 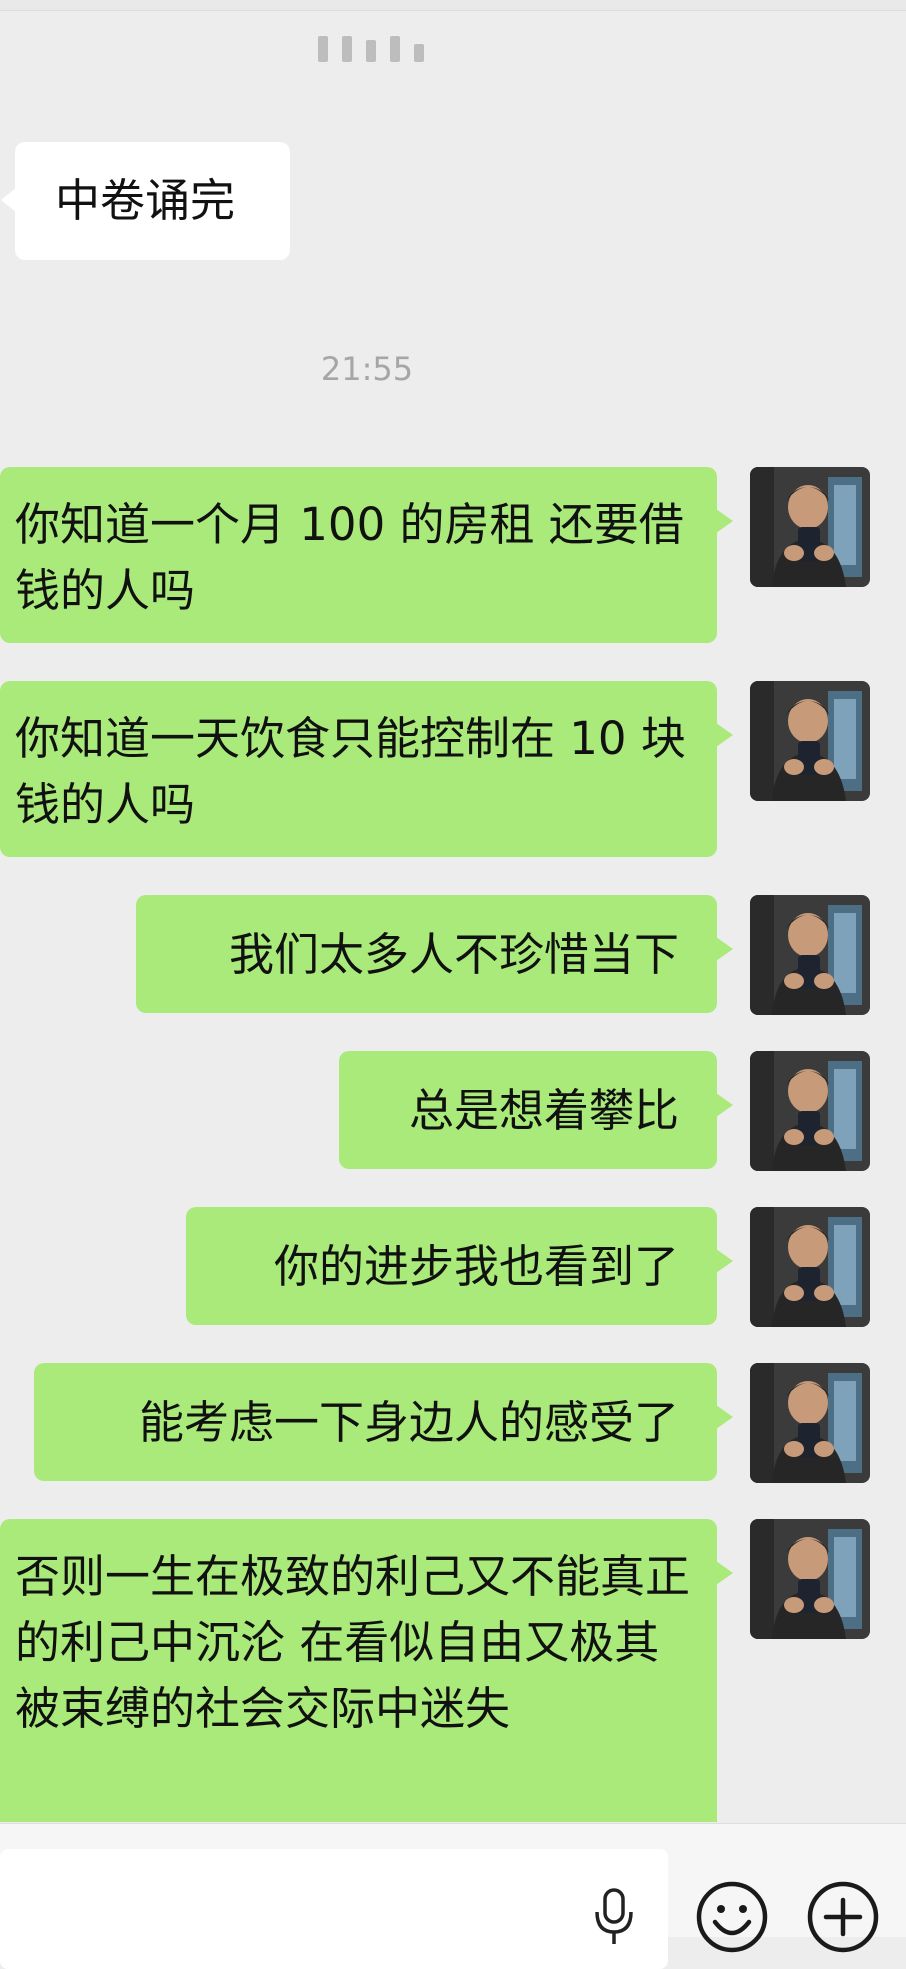 I want to click on message-sent: 我们太多人不珍惜当下, so click(x=434, y=954).